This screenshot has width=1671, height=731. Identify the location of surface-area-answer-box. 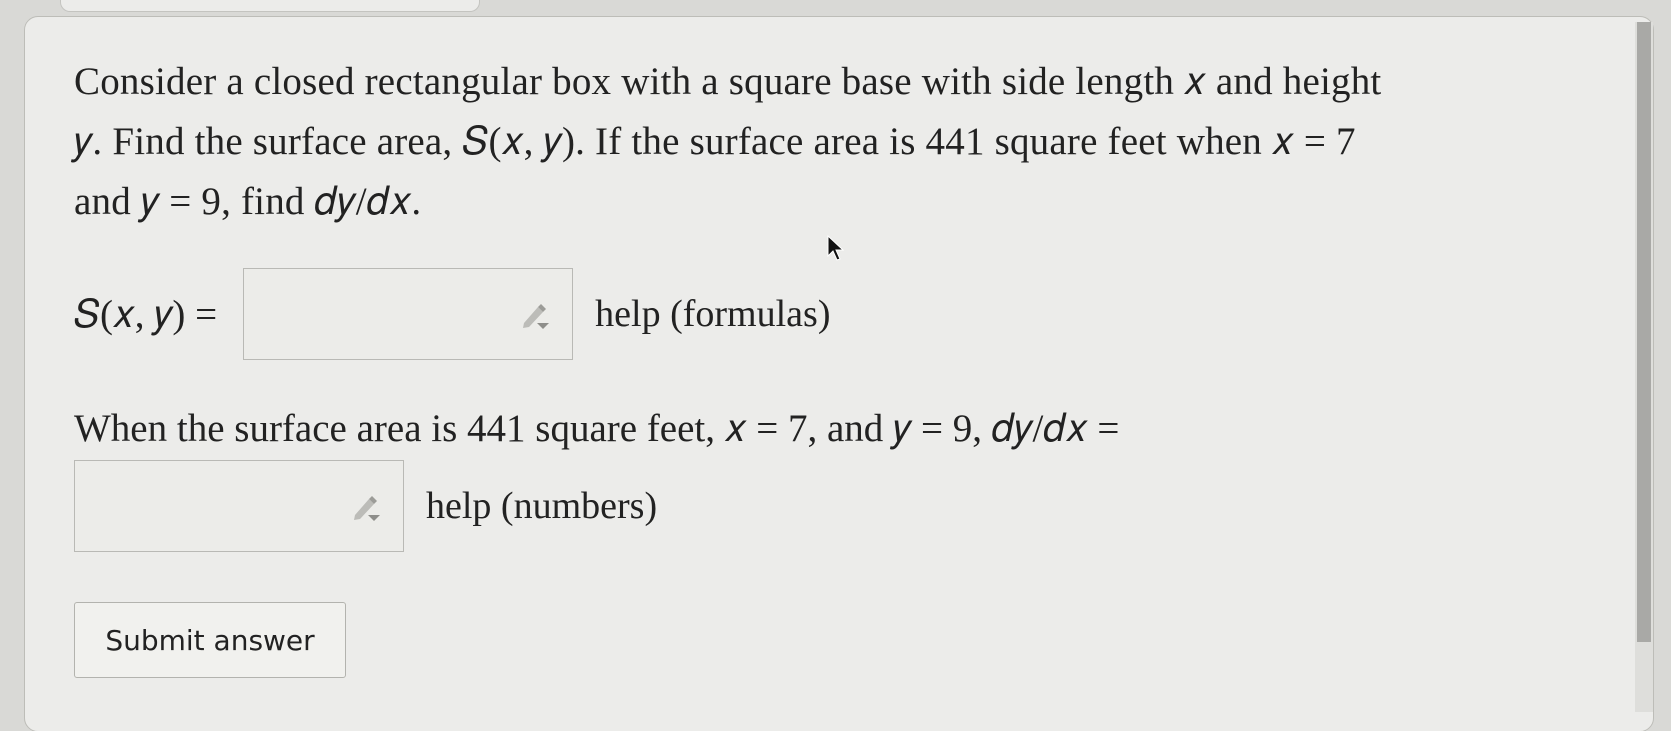
(408, 314).